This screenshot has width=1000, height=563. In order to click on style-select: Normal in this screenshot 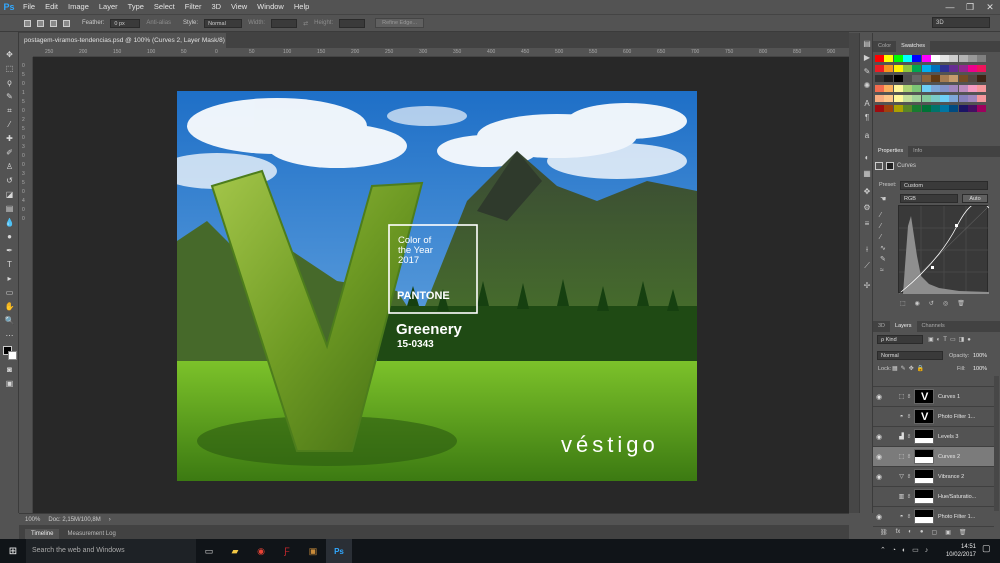, I will do `click(223, 23)`.